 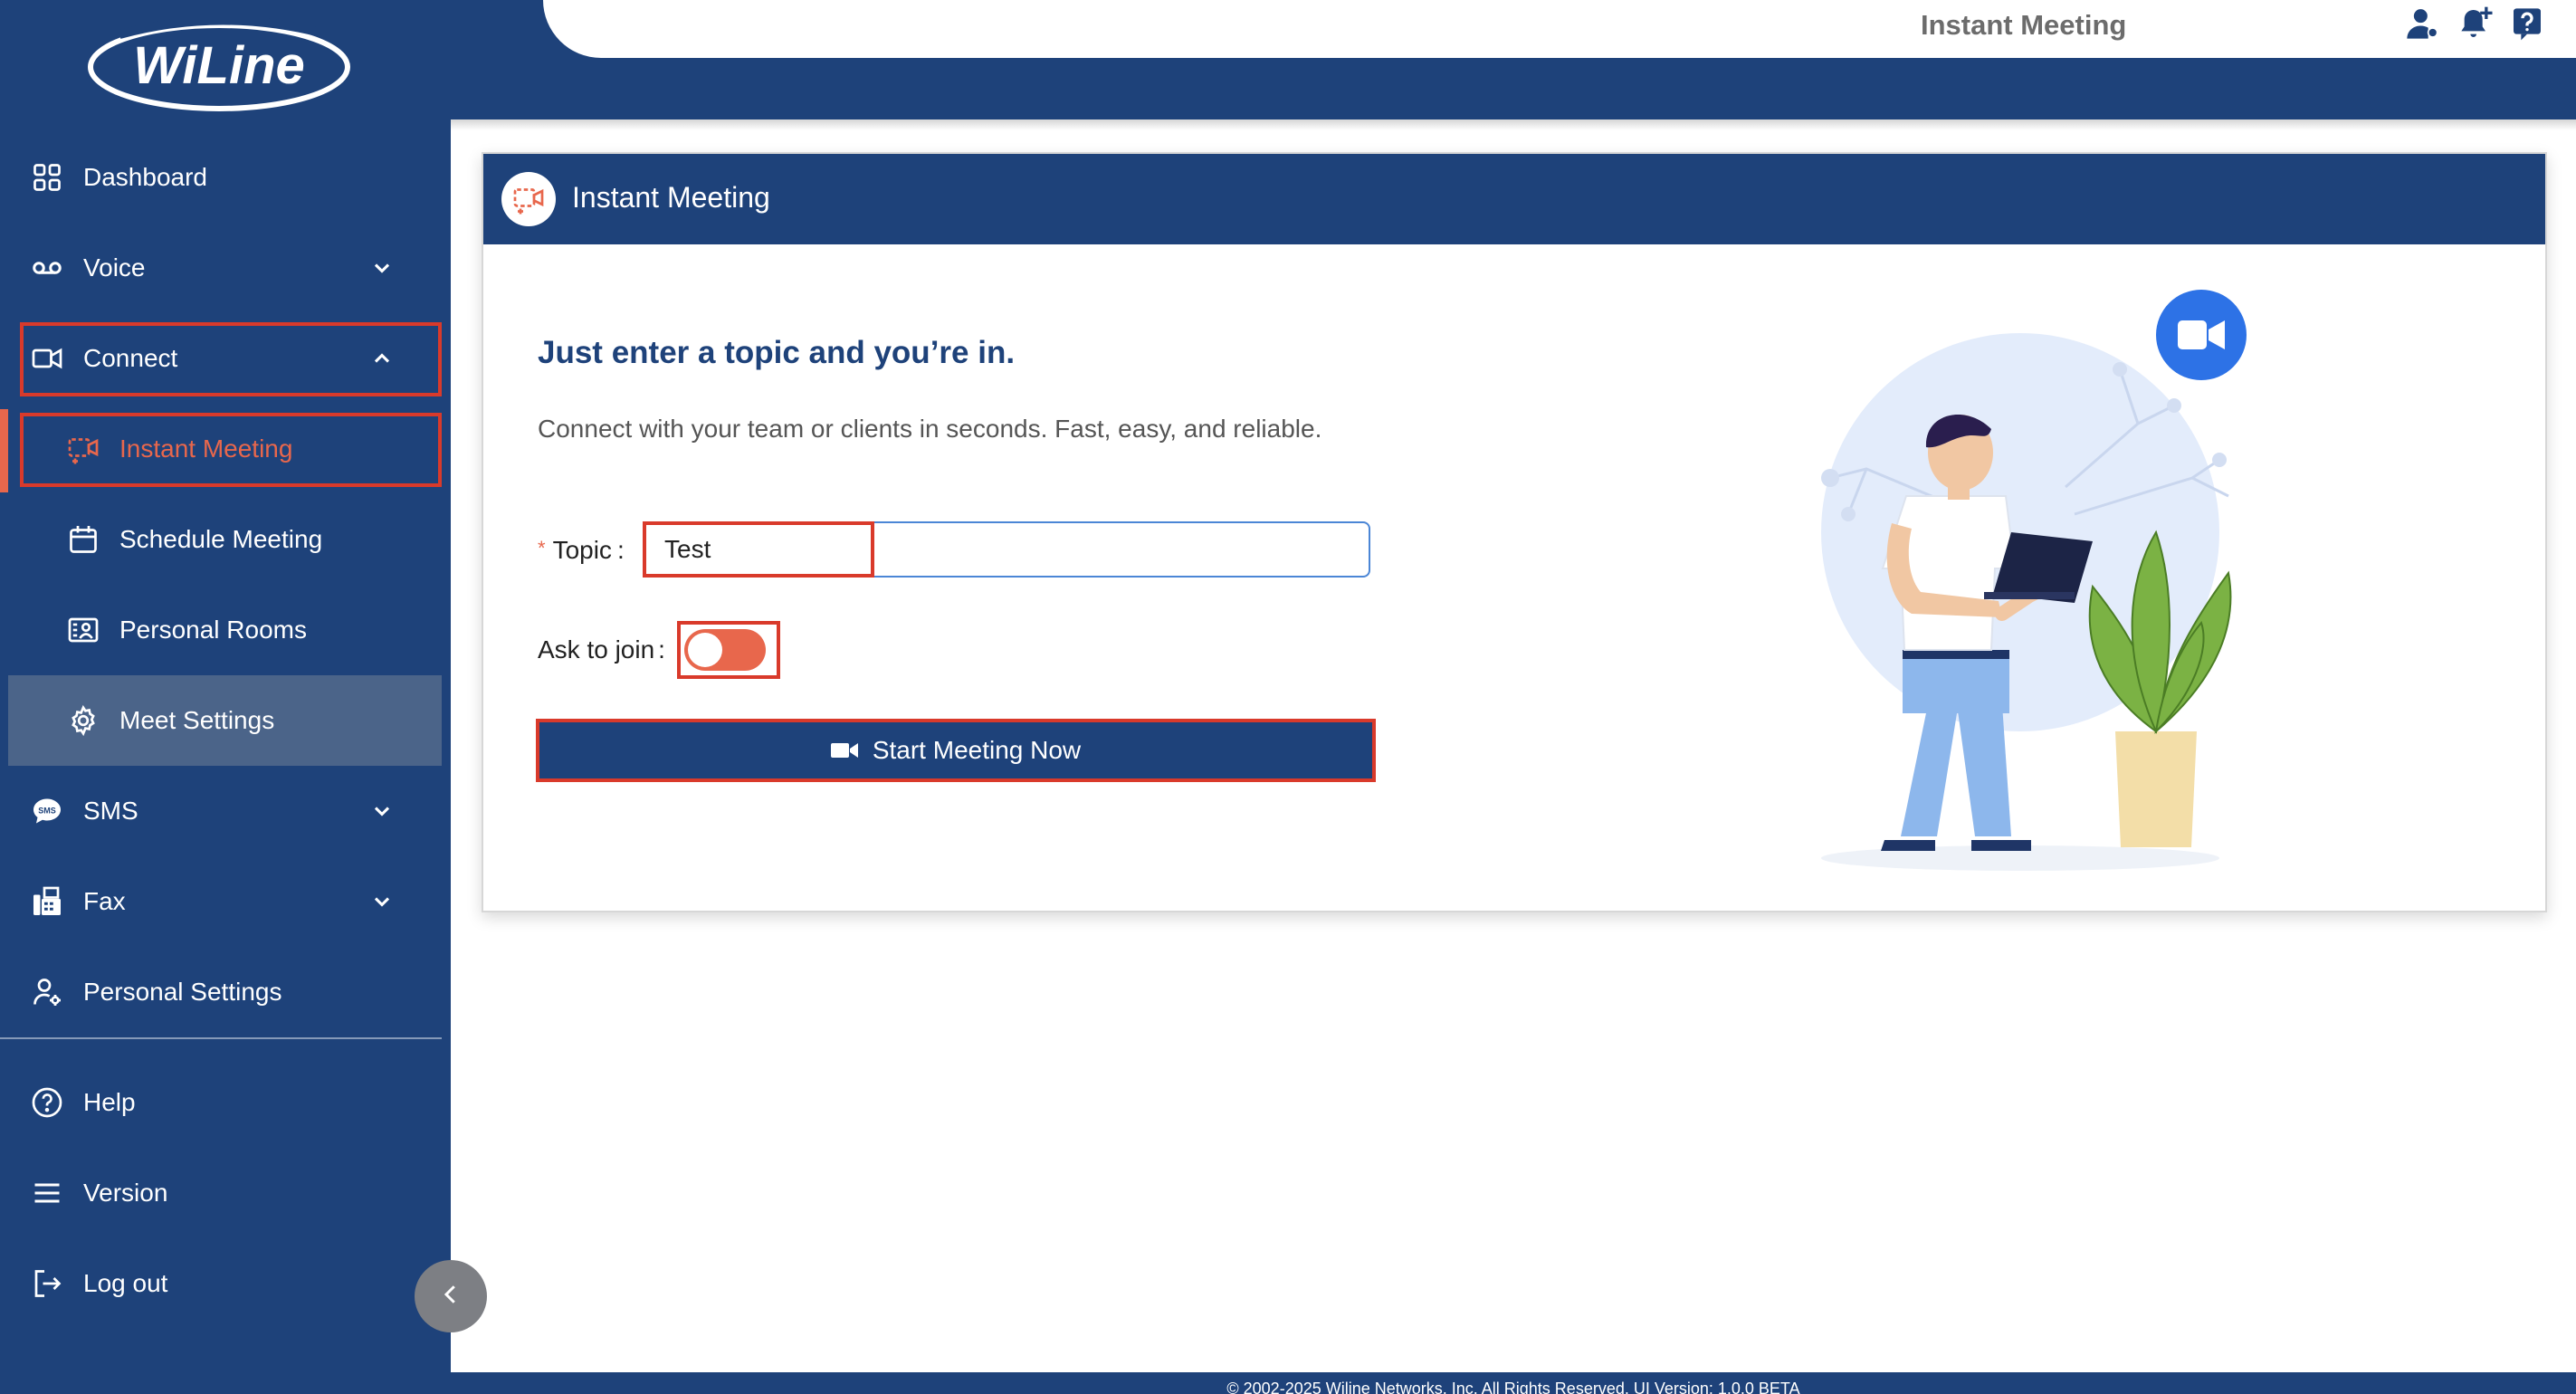 I want to click on sidebar-divider, so click(x=221, y=1038).